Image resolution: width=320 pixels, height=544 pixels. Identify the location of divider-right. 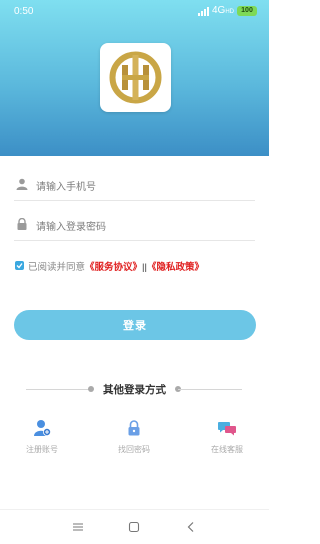
(210, 389).